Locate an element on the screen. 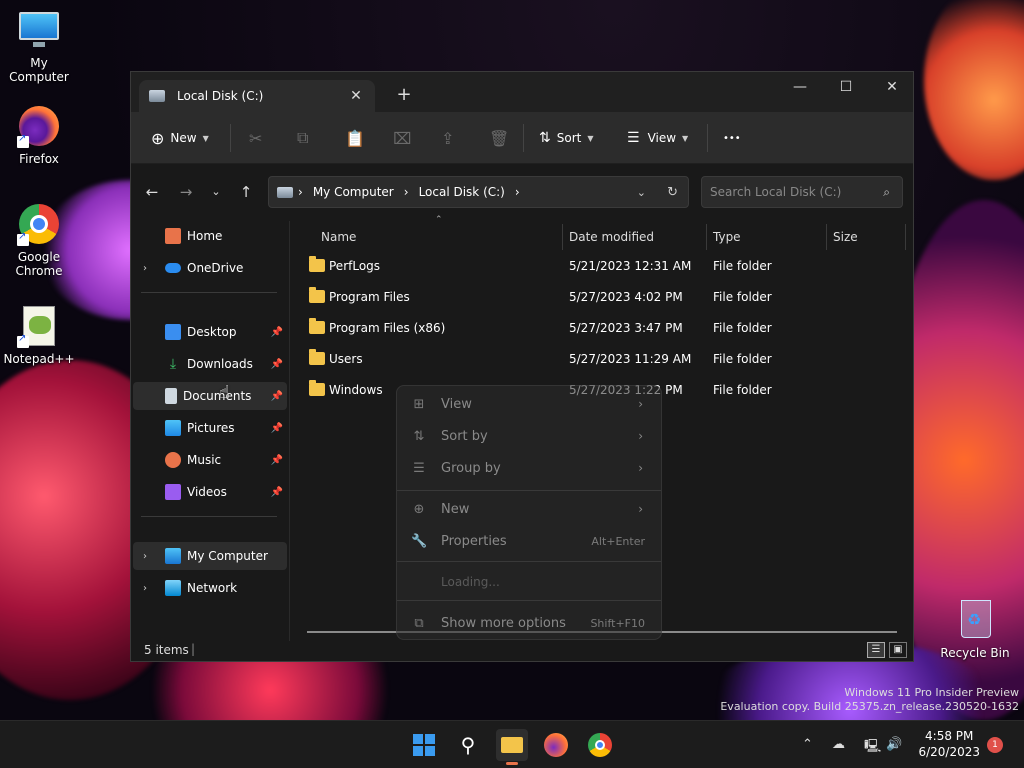 The image size is (1024, 768). details-view-icon: ☰ is located at coordinates (876, 650).